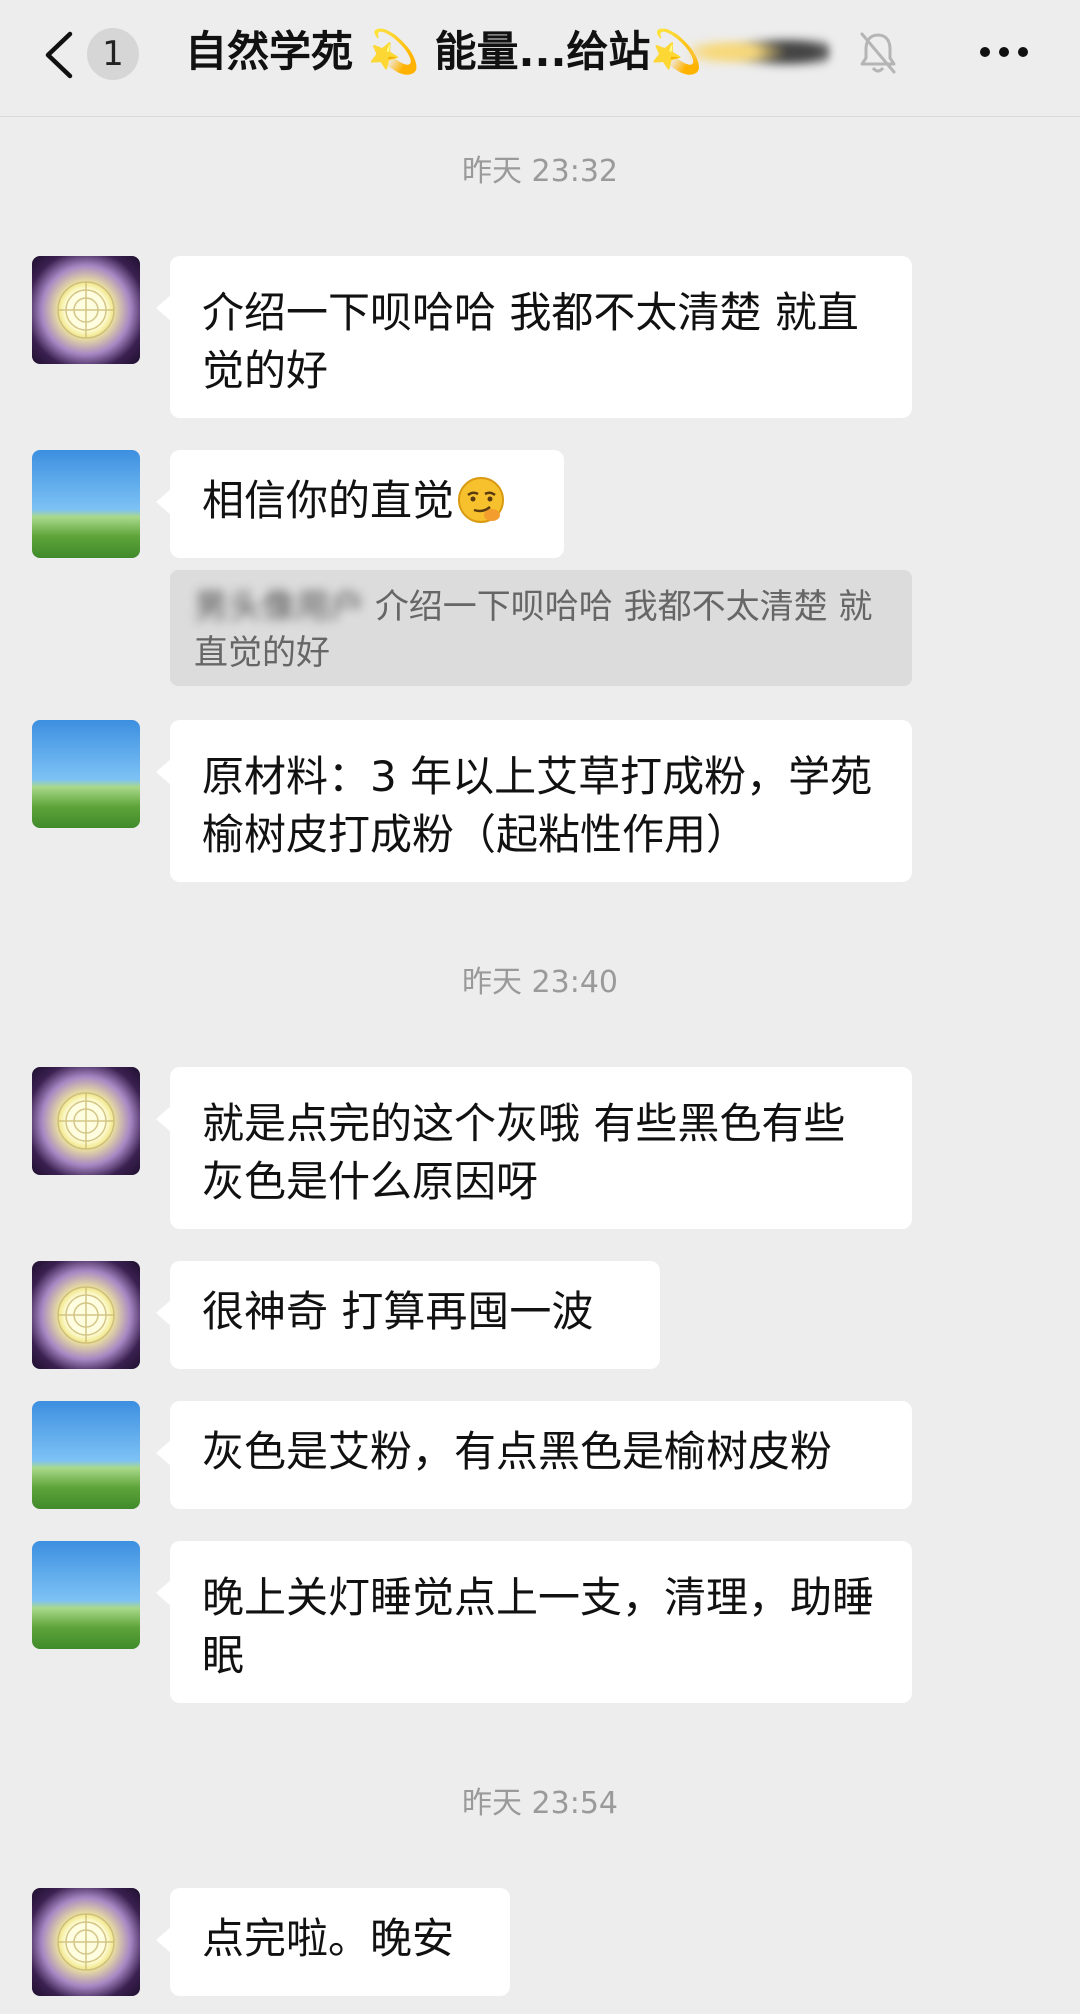 The image size is (1080, 2014). What do you see at coordinates (541, 628) in the screenshot?
I see `quoted-message: 男头像用户 介绍一下呗哈哈 我都不太清楚 就直觉的好` at bounding box center [541, 628].